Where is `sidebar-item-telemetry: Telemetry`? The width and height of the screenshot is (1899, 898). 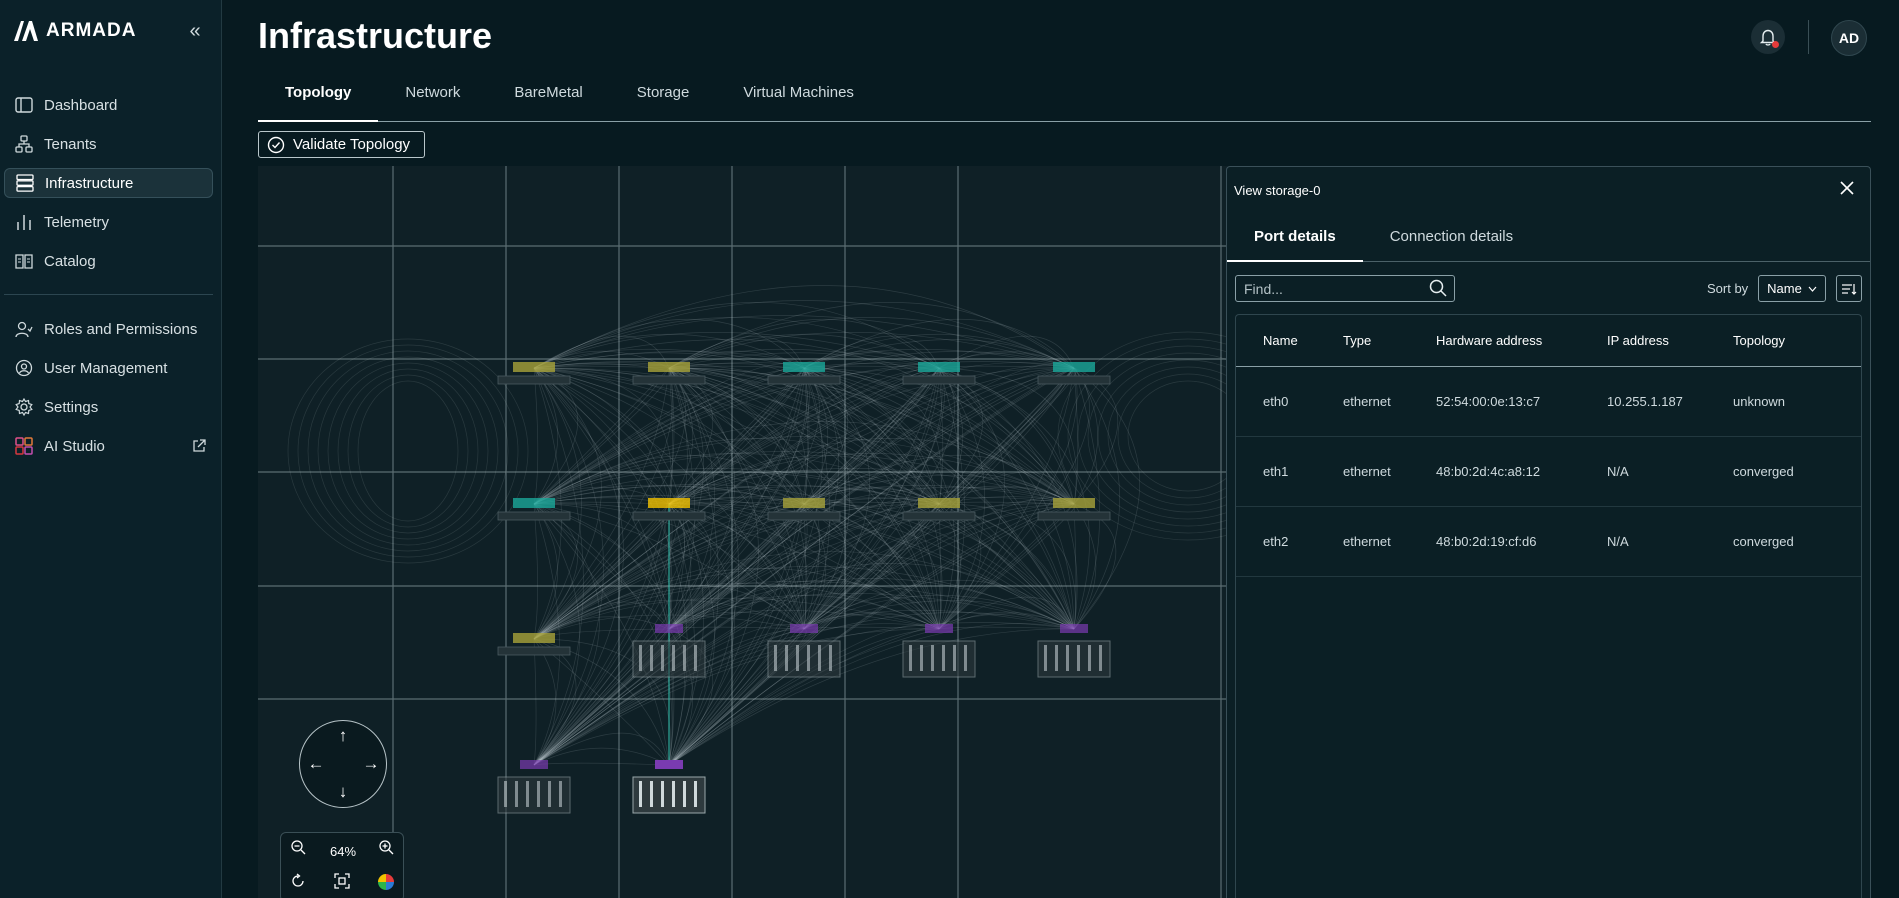
sidebar-item-telemetry: Telemetry is located at coordinates (108, 222).